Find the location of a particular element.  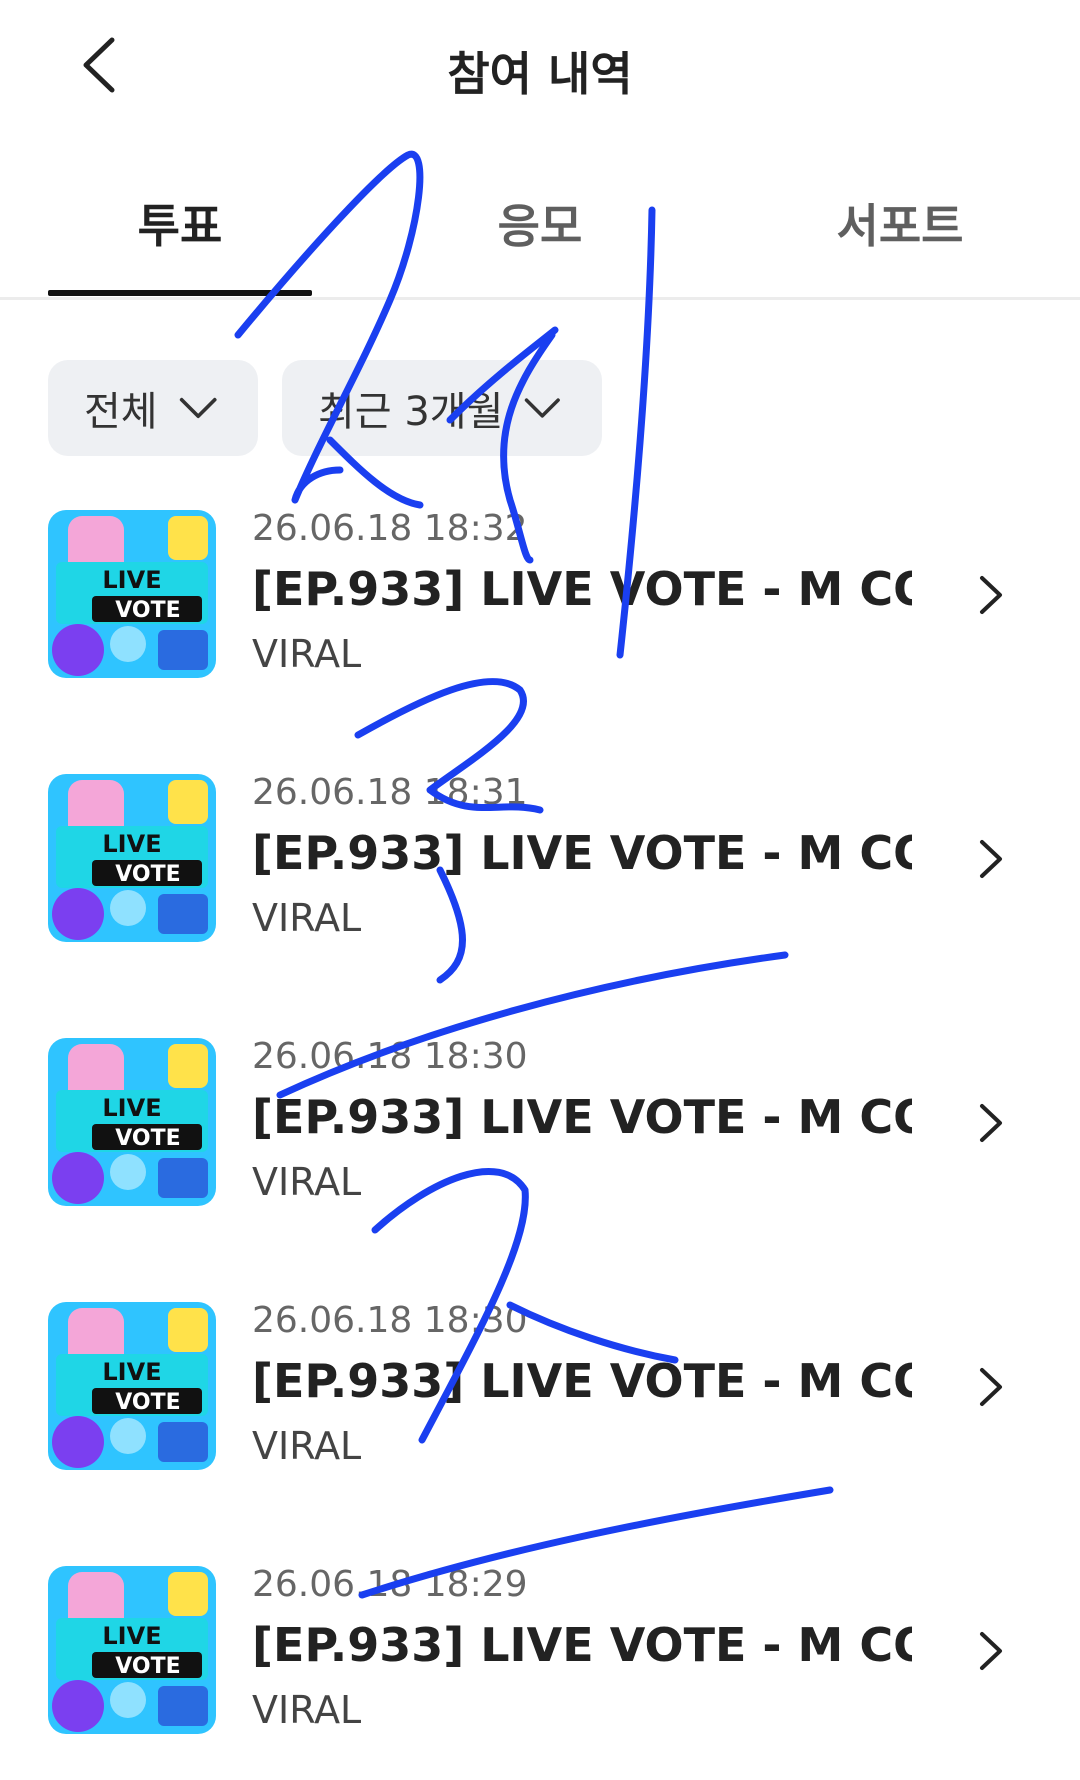

item-date: 26.06.18 18:32 is located at coordinates (390, 528).